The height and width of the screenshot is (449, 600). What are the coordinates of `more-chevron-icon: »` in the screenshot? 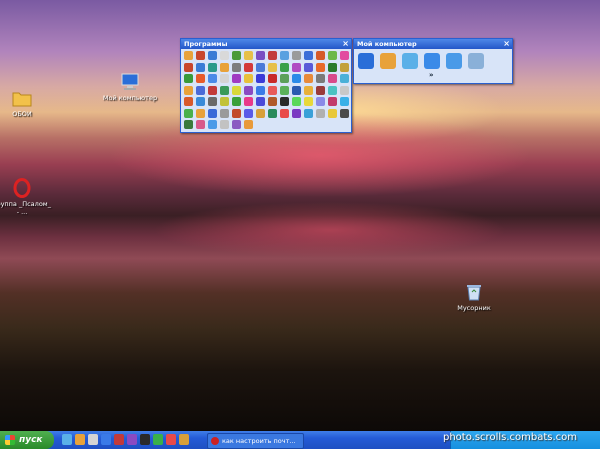 It's located at (431, 75).